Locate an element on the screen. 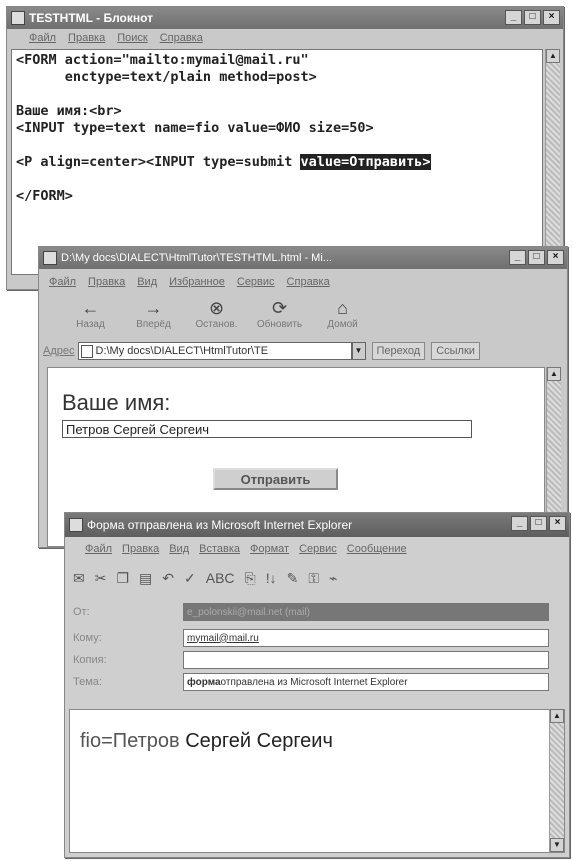 This screenshot has height=861, width=573. notepad-menubar: Файл Правка Поиск Справка is located at coordinates (285, 38).